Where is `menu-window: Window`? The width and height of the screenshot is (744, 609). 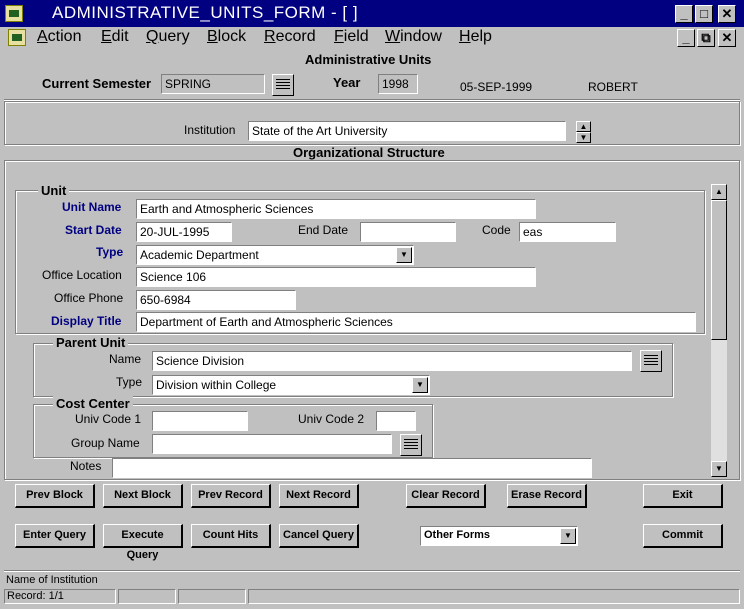 menu-window: Window is located at coordinates (413, 37).